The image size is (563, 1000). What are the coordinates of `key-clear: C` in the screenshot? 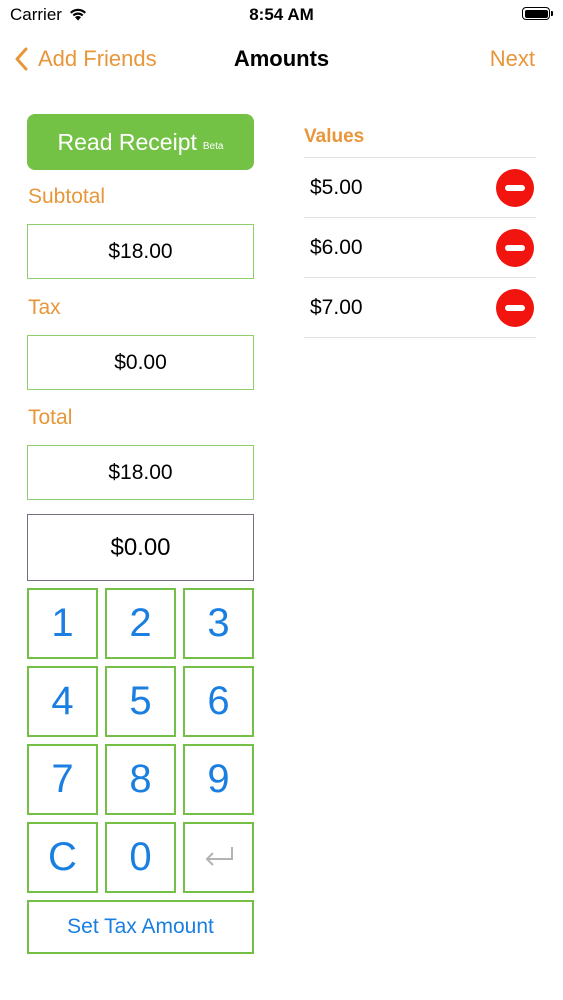 It's located at (62, 857).